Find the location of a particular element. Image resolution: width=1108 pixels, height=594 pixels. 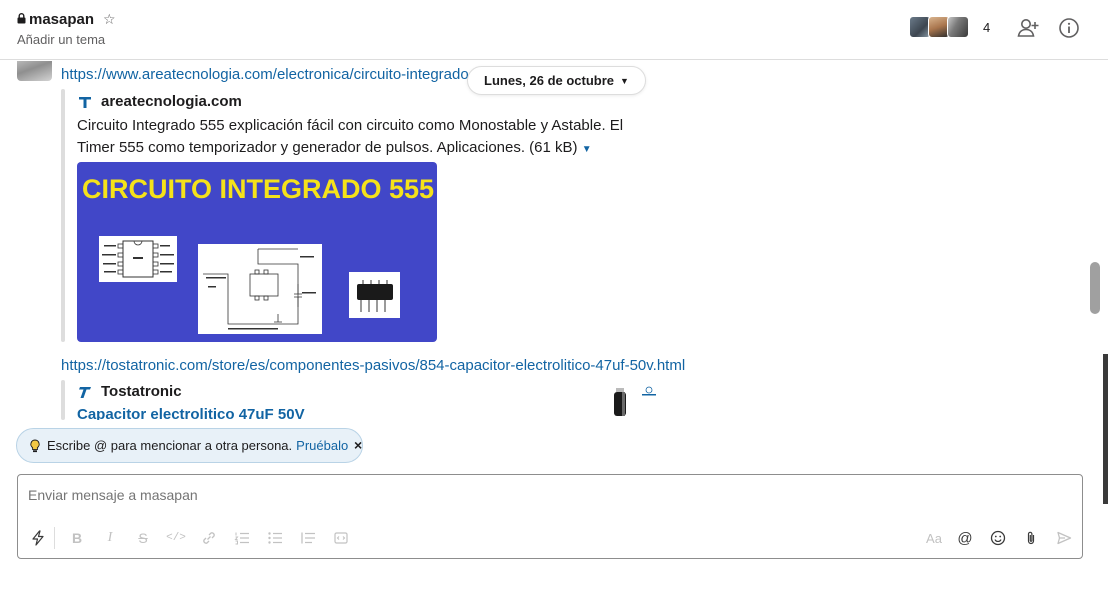

bold-icon: B is located at coordinates (77, 538).